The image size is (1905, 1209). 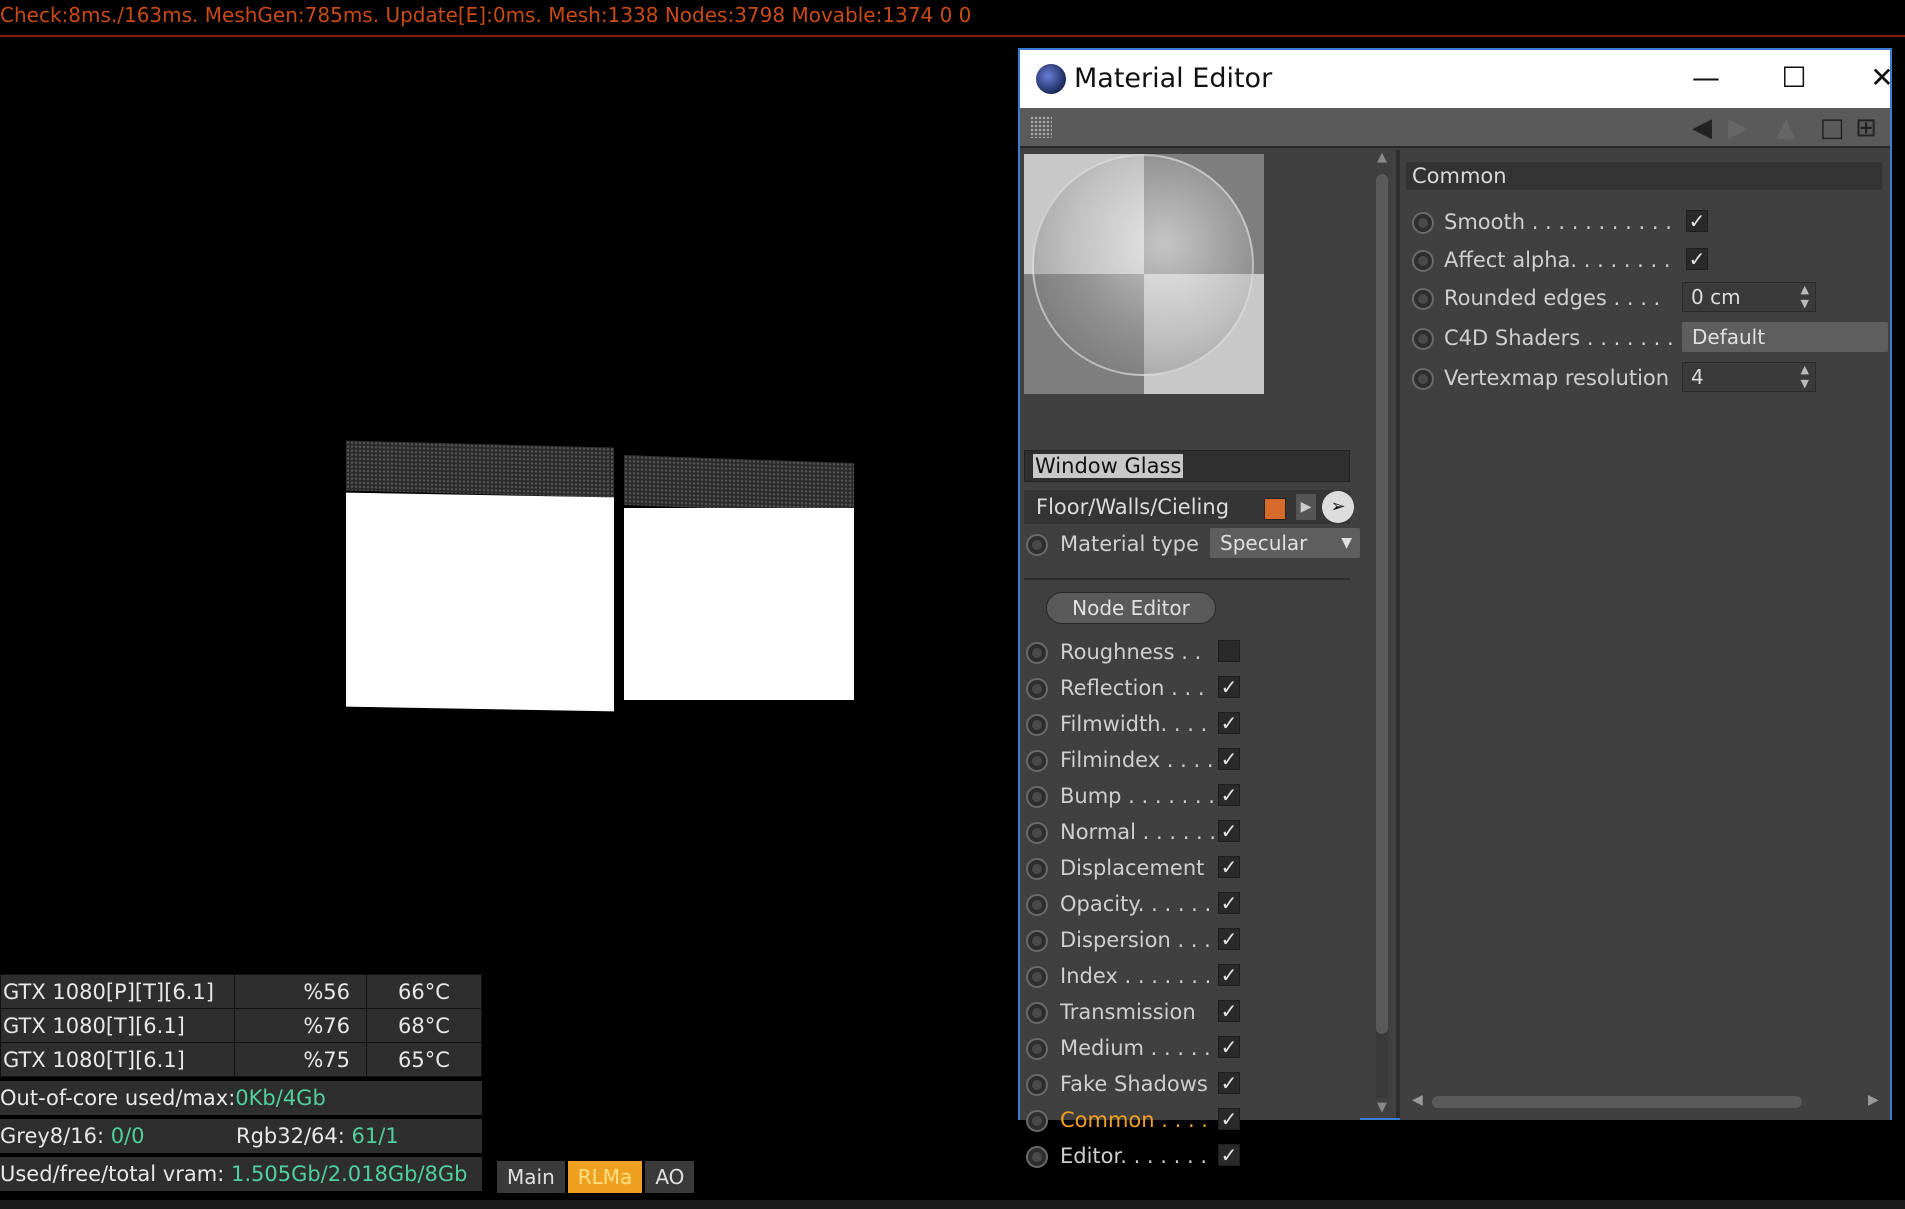 What do you see at coordinates (1338, 507) in the screenshot?
I see `pick-cursor-icon: ➢` at bounding box center [1338, 507].